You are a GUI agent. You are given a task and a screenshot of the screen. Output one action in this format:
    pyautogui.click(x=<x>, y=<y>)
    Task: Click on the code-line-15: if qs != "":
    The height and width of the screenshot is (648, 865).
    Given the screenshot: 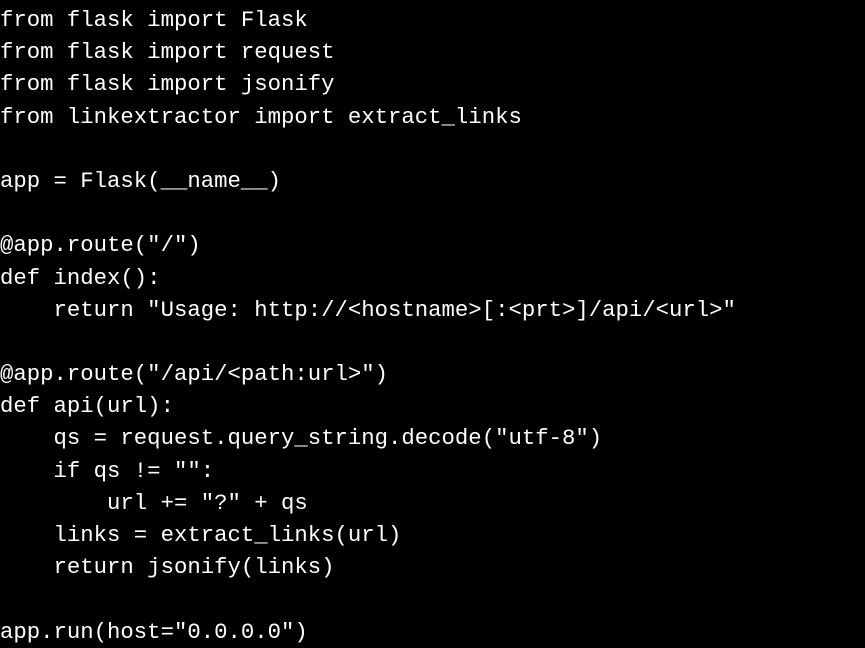 What is the action you would take?
    pyautogui.click(x=107, y=470)
    